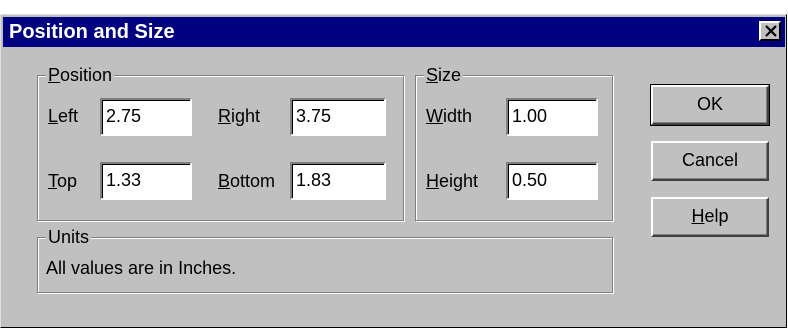 The width and height of the screenshot is (788, 328). What do you see at coordinates (514, 143) in the screenshot?
I see `size-group: Size Width 1.00 Height 0.50` at bounding box center [514, 143].